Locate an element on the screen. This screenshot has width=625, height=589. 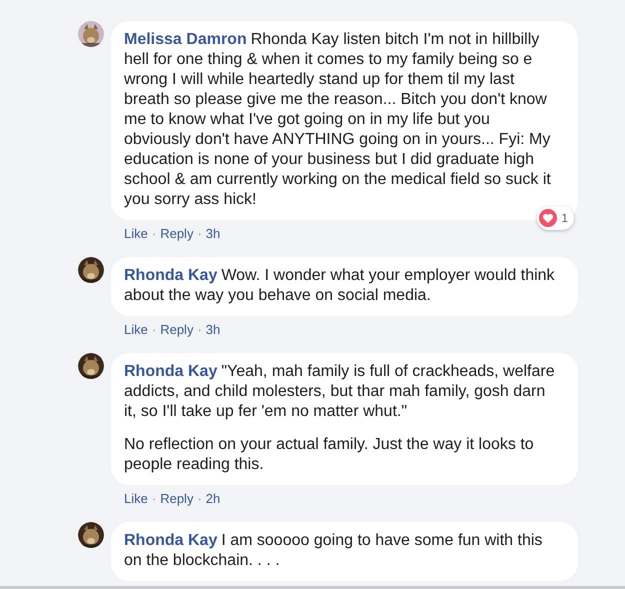
reaction-badge: 1 is located at coordinates (555, 218).